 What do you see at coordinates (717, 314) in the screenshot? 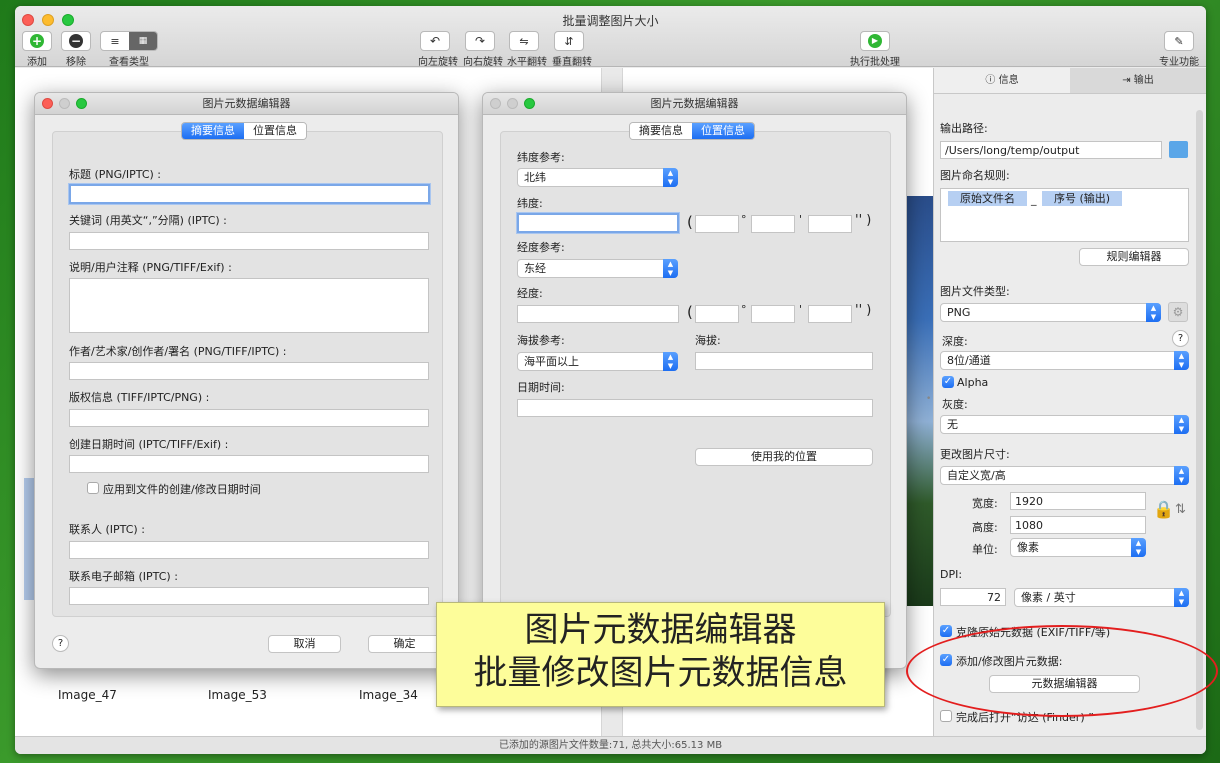
I see `longitude-degrees-field` at bounding box center [717, 314].